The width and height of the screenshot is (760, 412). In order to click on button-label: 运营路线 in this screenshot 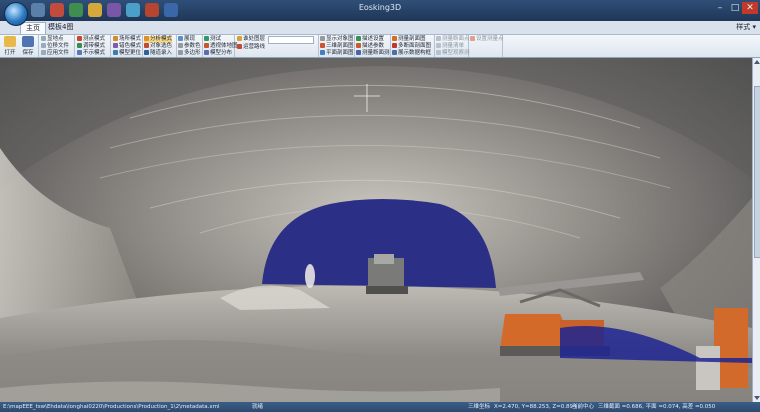, I will do `click(254, 47)`.